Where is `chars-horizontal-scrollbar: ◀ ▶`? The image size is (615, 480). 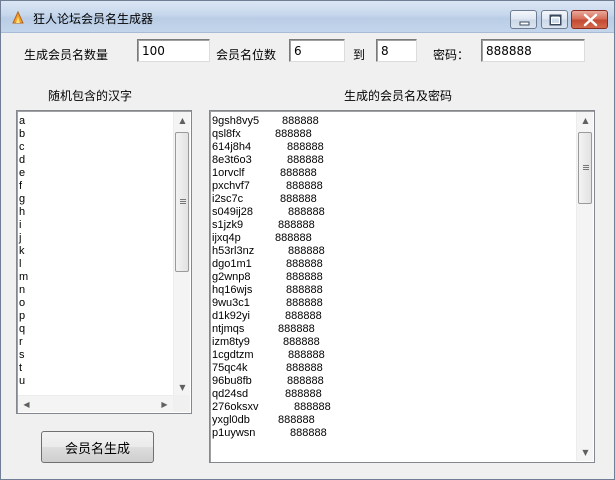
chars-horizontal-scrollbar: ◀ ▶ is located at coordinates (95, 403).